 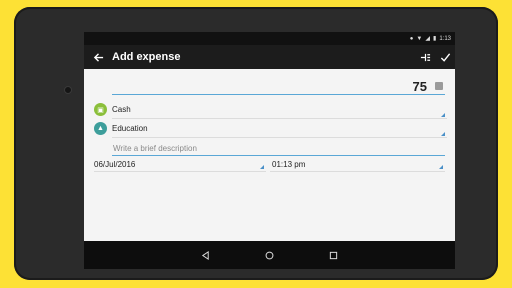 What do you see at coordinates (115, 164) in the screenshot?
I see `date-value: 06/Jul/2016` at bounding box center [115, 164].